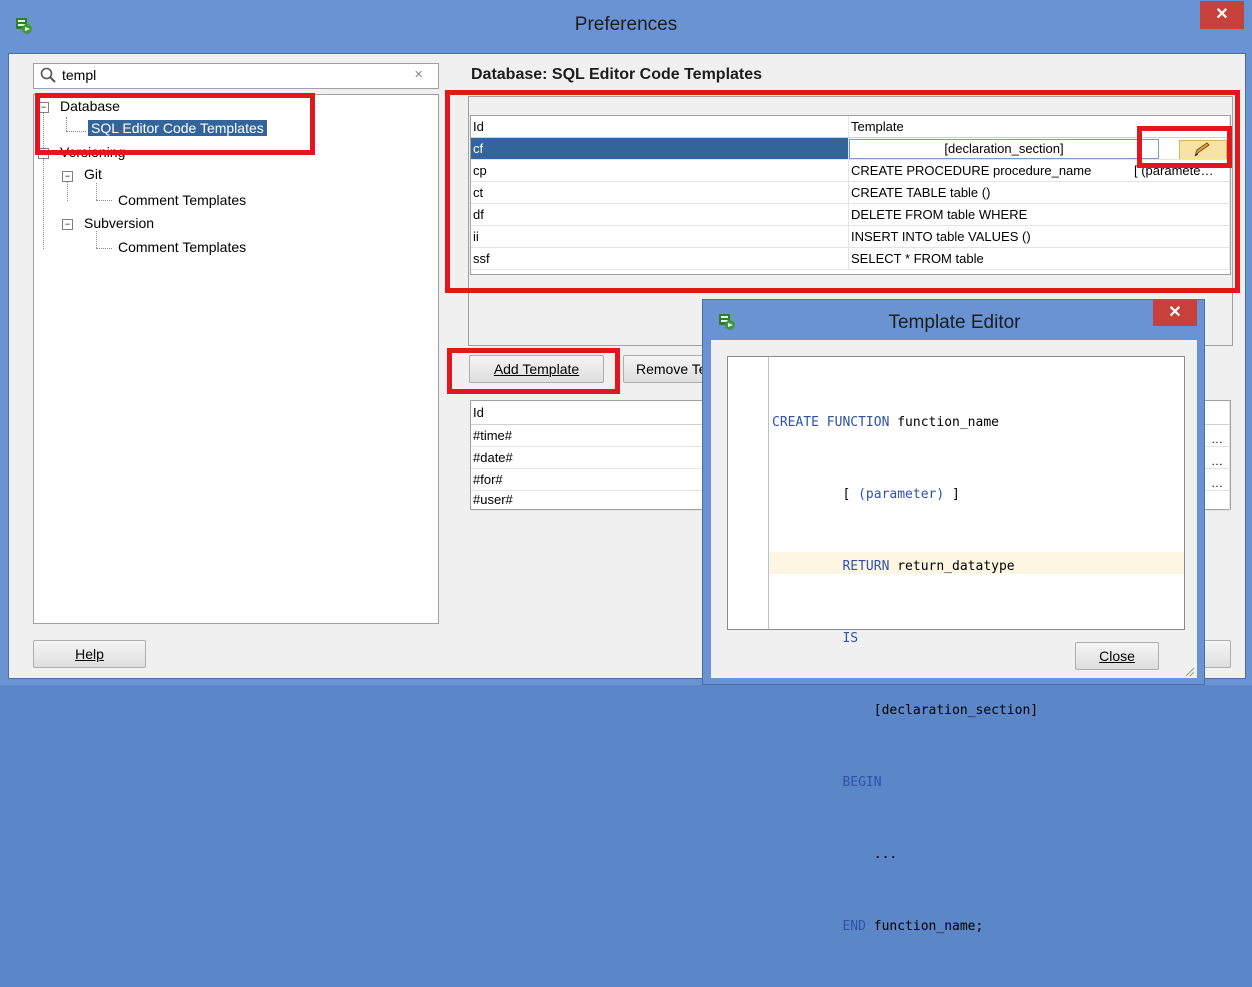 This screenshot has height=987, width=1252. What do you see at coordinates (885, 422) in the screenshot?
I see `code-line: CREATE FUNCTION function_name` at bounding box center [885, 422].